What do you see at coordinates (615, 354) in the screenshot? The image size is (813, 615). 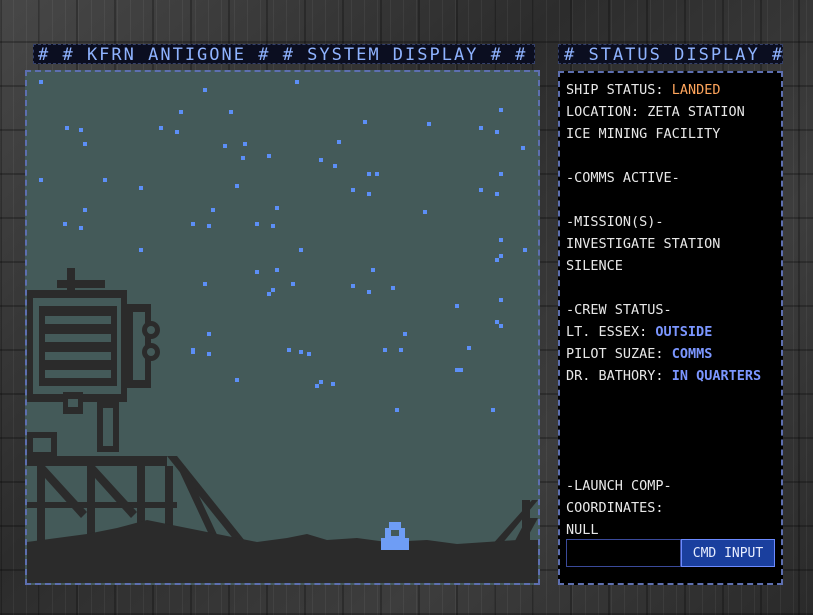 I see `crew-name: PILOT SUZAE:` at bounding box center [615, 354].